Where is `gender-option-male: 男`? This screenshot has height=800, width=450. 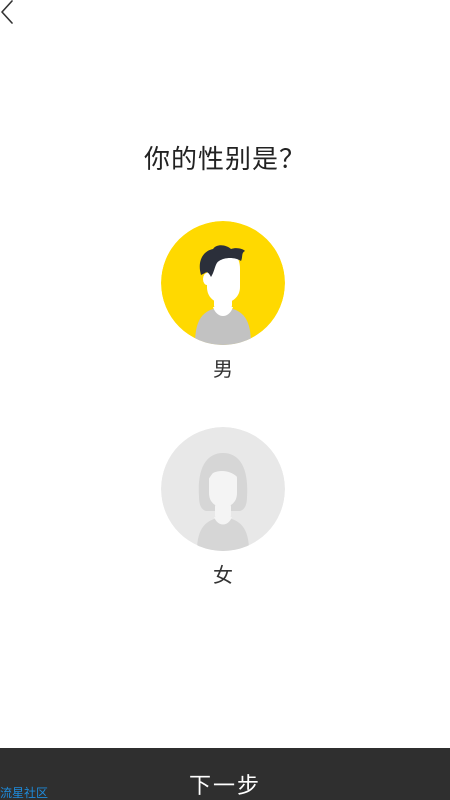 gender-option-male: 男 is located at coordinates (223, 301).